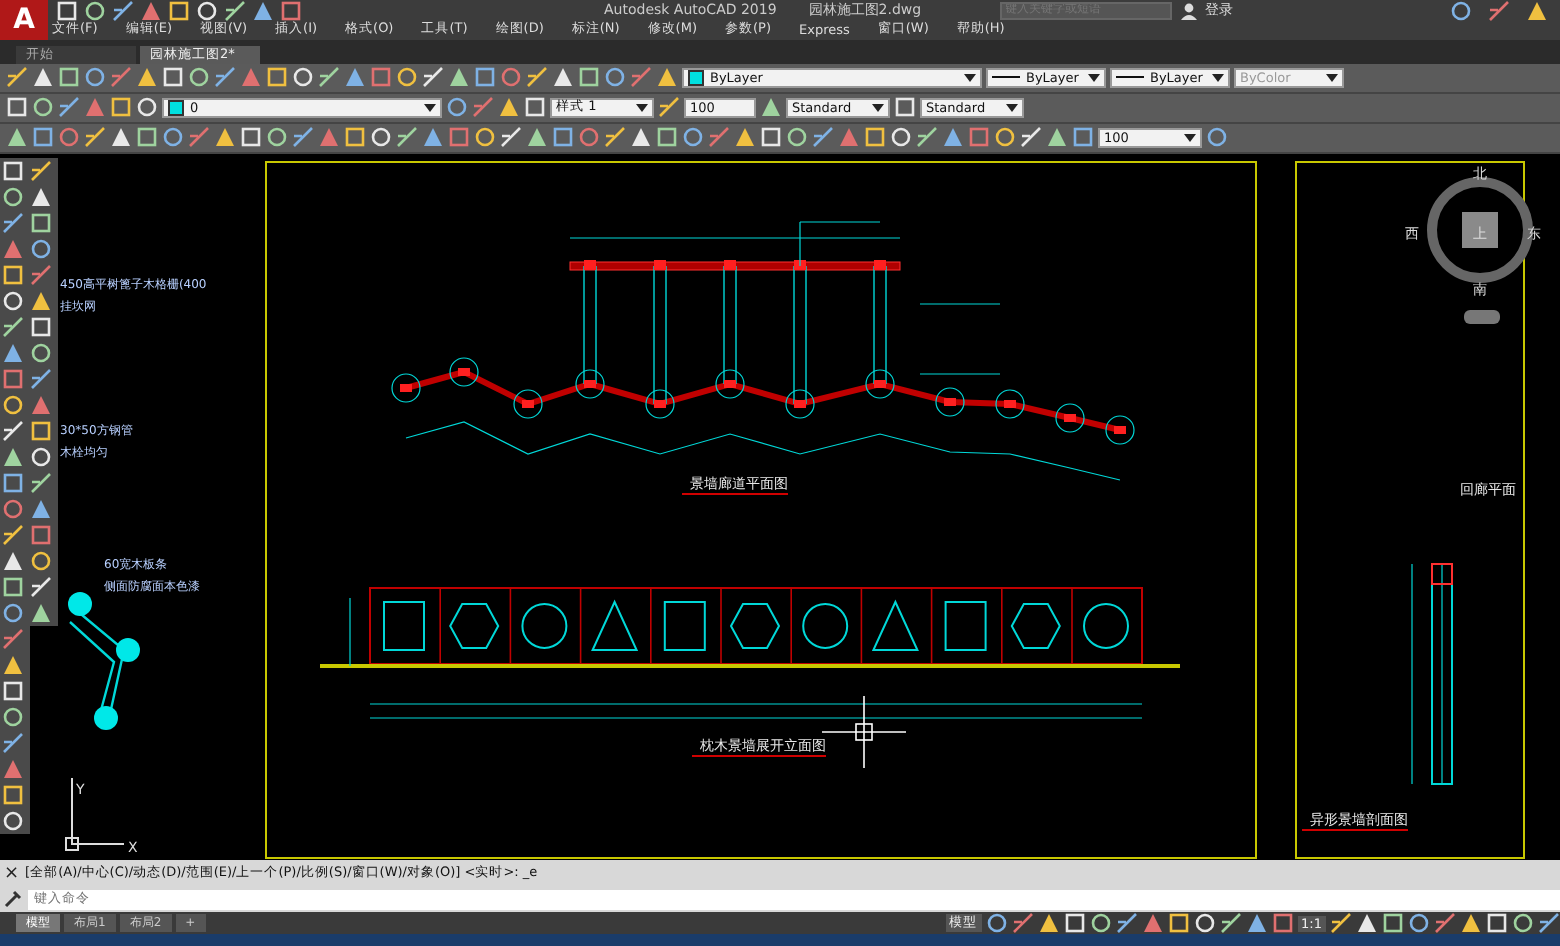  What do you see at coordinates (95, 813) in the screenshot?
I see `ucs-icon` at bounding box center [95, 813].